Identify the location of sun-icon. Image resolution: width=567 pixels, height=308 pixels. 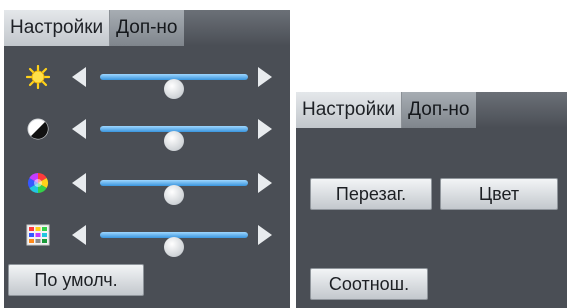
(38, 77).